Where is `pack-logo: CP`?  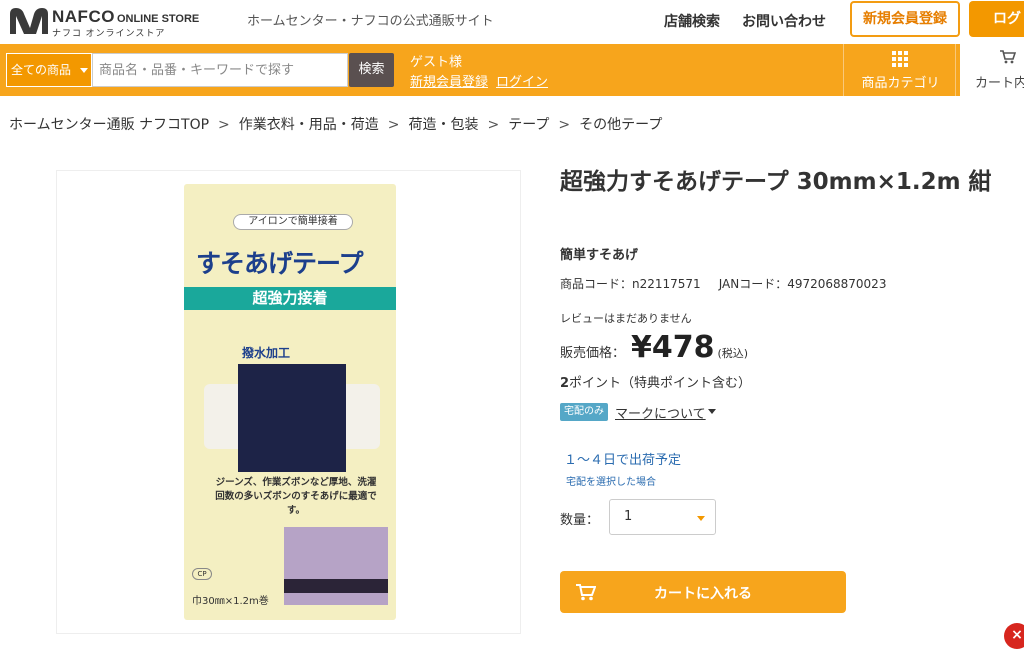 pack-logo: CP is located at coordinates (202, 574).